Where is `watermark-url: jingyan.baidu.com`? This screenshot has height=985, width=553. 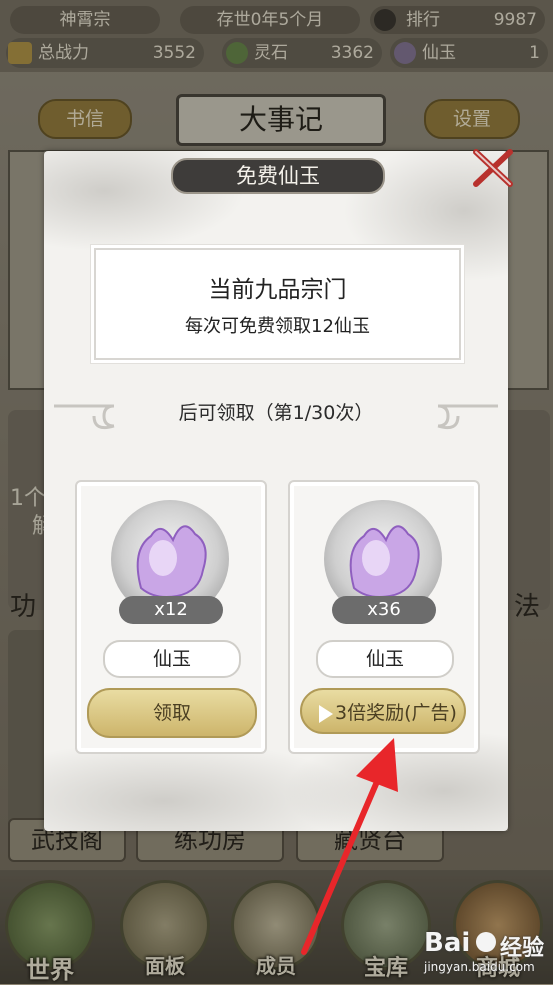
watermark-url: jingyan.baidu.com is located at coordinates (479, 967).